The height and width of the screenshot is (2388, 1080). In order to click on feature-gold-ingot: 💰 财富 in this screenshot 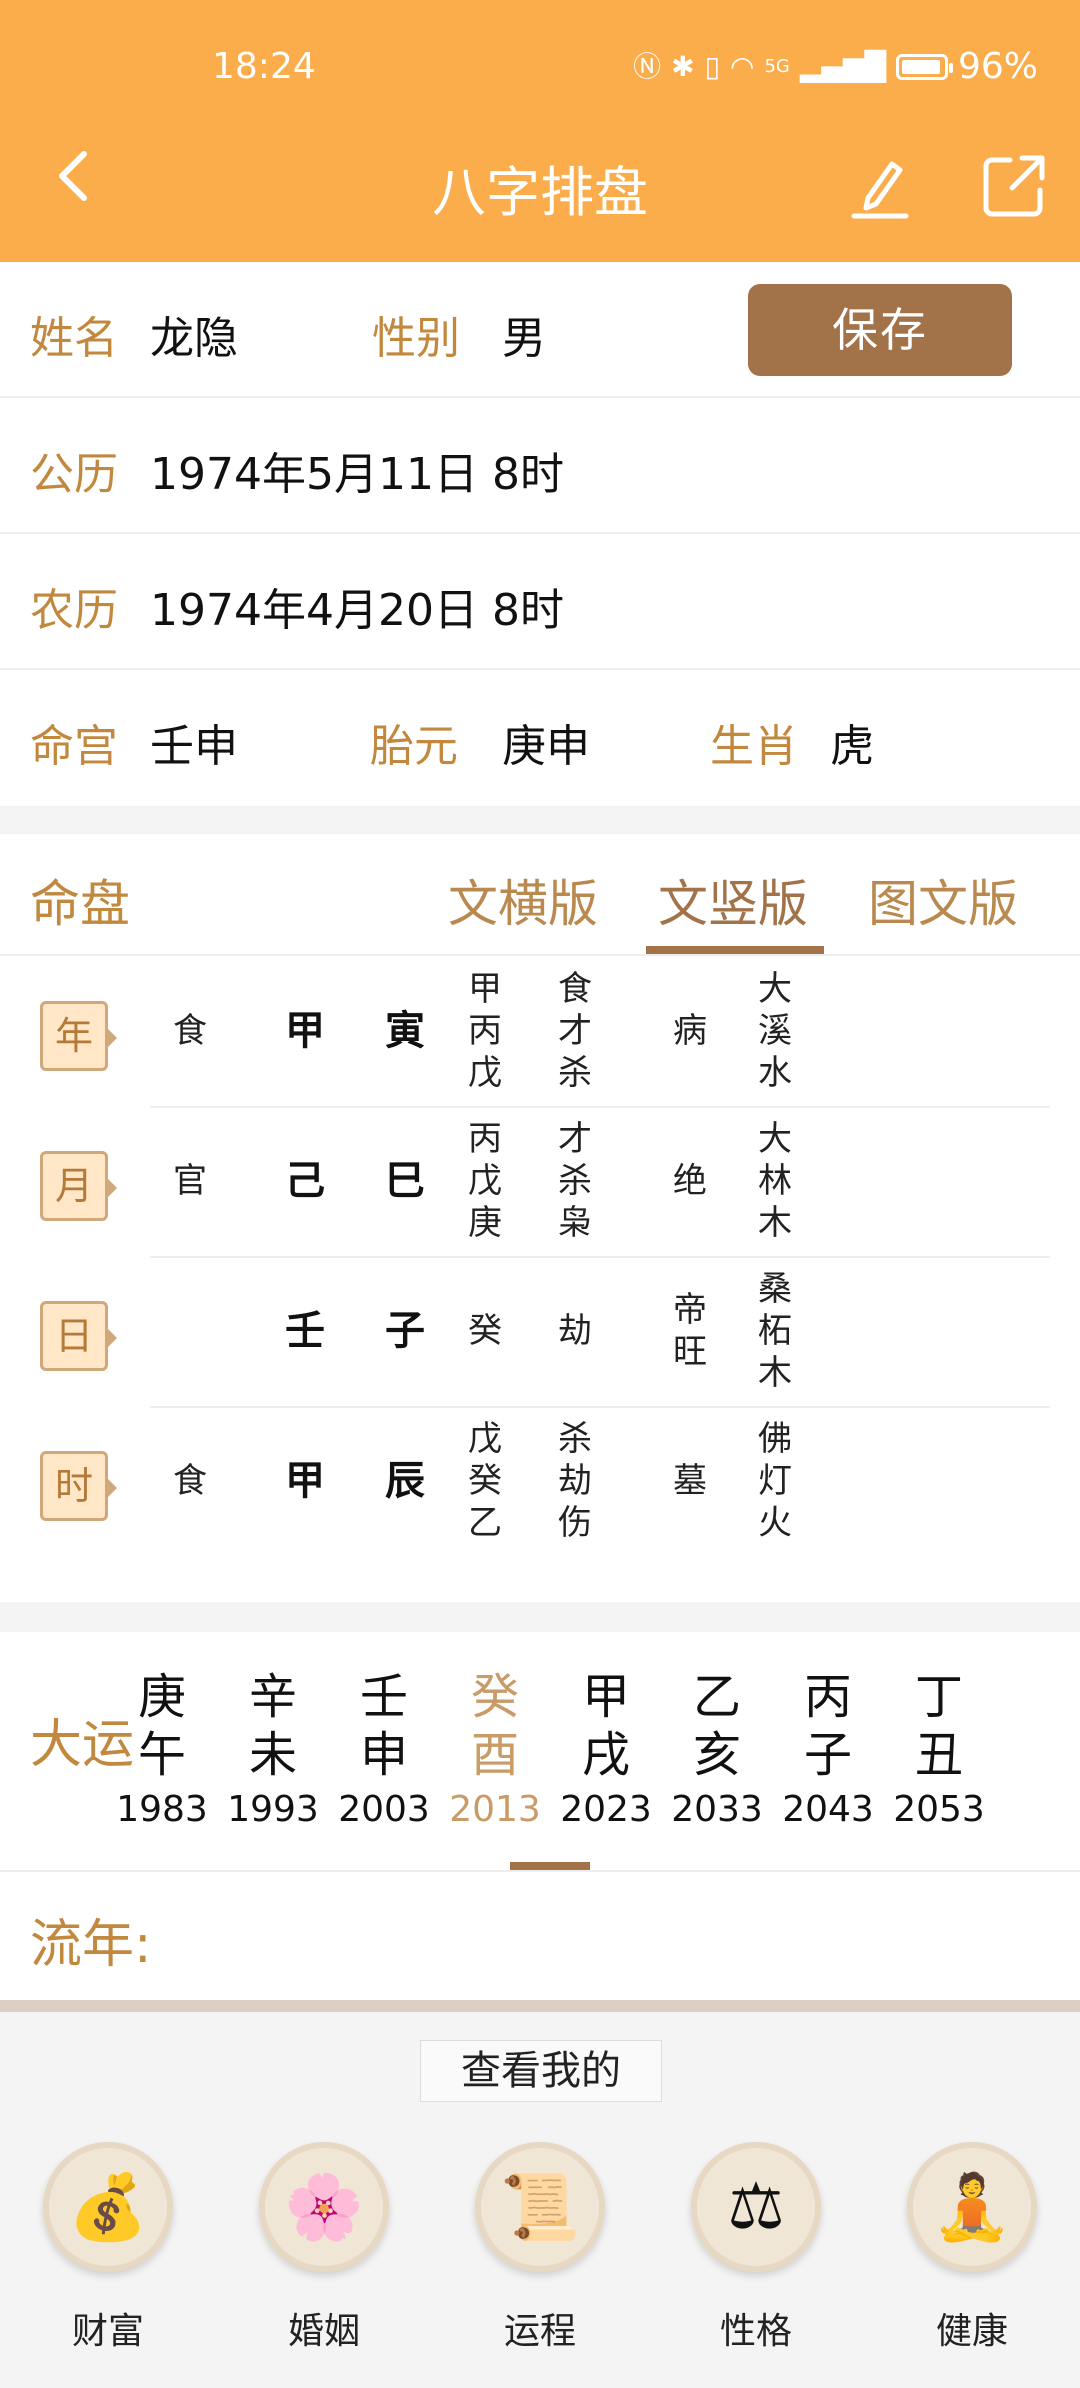, I will do `click(108, 2257)`.